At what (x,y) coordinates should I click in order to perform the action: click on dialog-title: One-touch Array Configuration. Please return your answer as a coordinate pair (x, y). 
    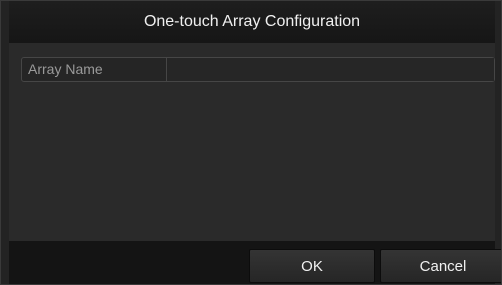
    Looking at the image, I should click on (252, 21).